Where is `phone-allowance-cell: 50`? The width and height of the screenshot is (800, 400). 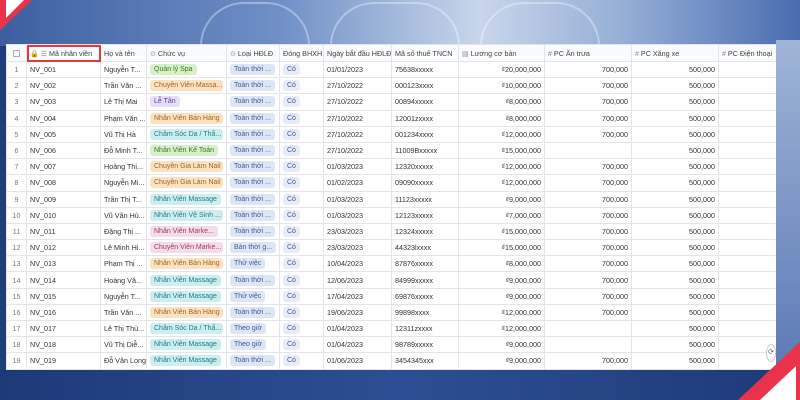
phone-allowance-cell: 50 is located at coordinates (747, 183).